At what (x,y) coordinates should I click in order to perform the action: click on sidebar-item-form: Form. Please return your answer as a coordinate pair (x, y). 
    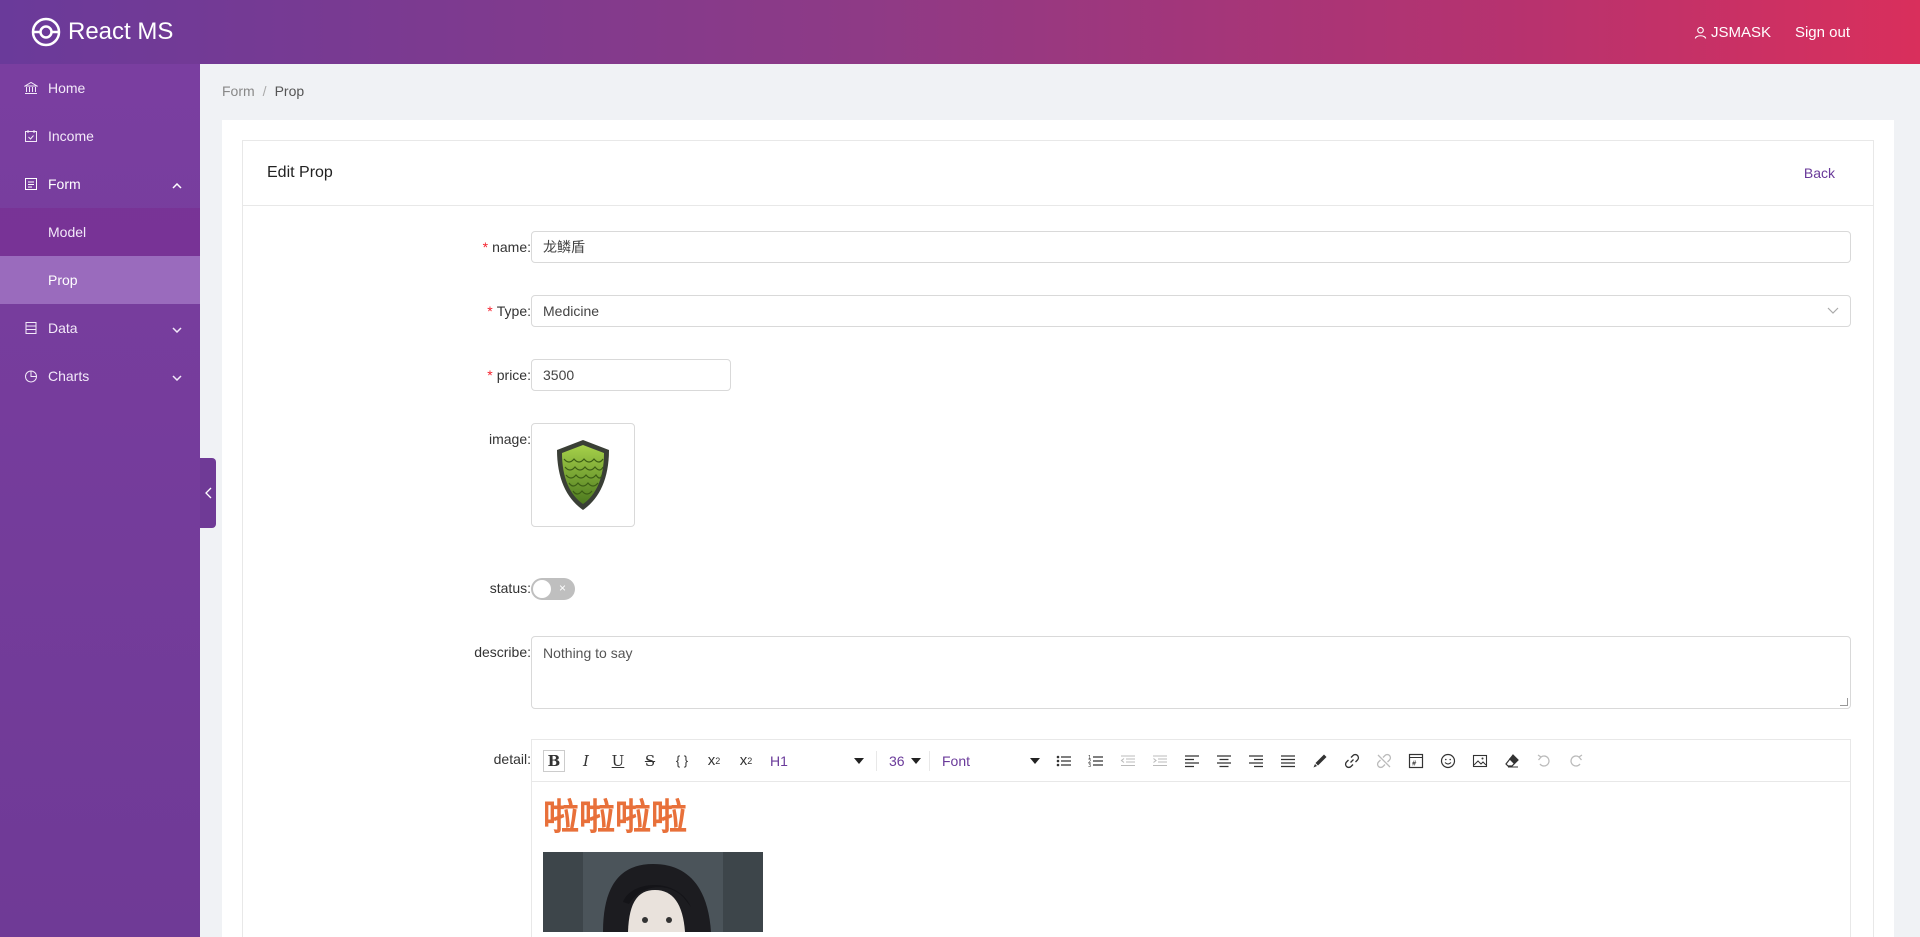
    Looking at the image, I should click on (100, 184).